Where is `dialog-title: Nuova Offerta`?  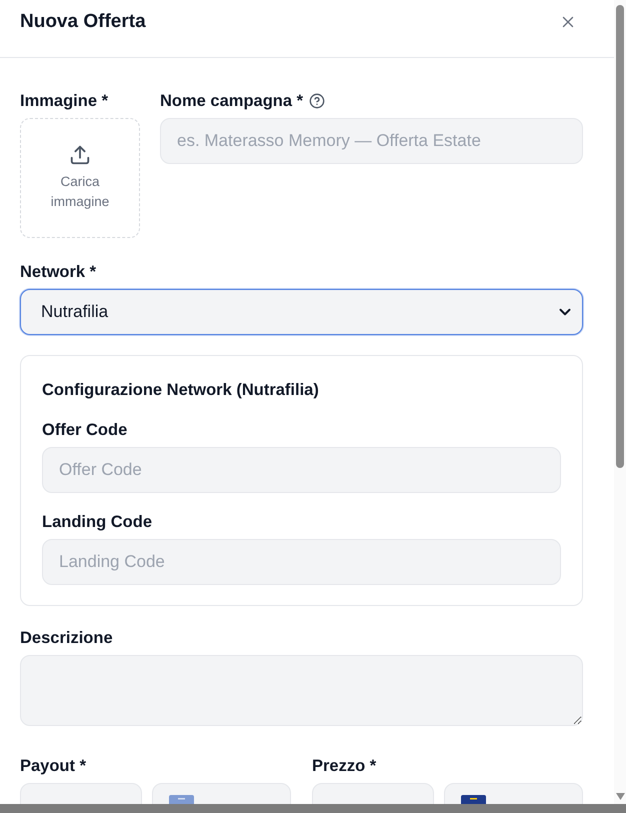 dialog-title: Nuova Offerta is located at coordinates (83, 22).